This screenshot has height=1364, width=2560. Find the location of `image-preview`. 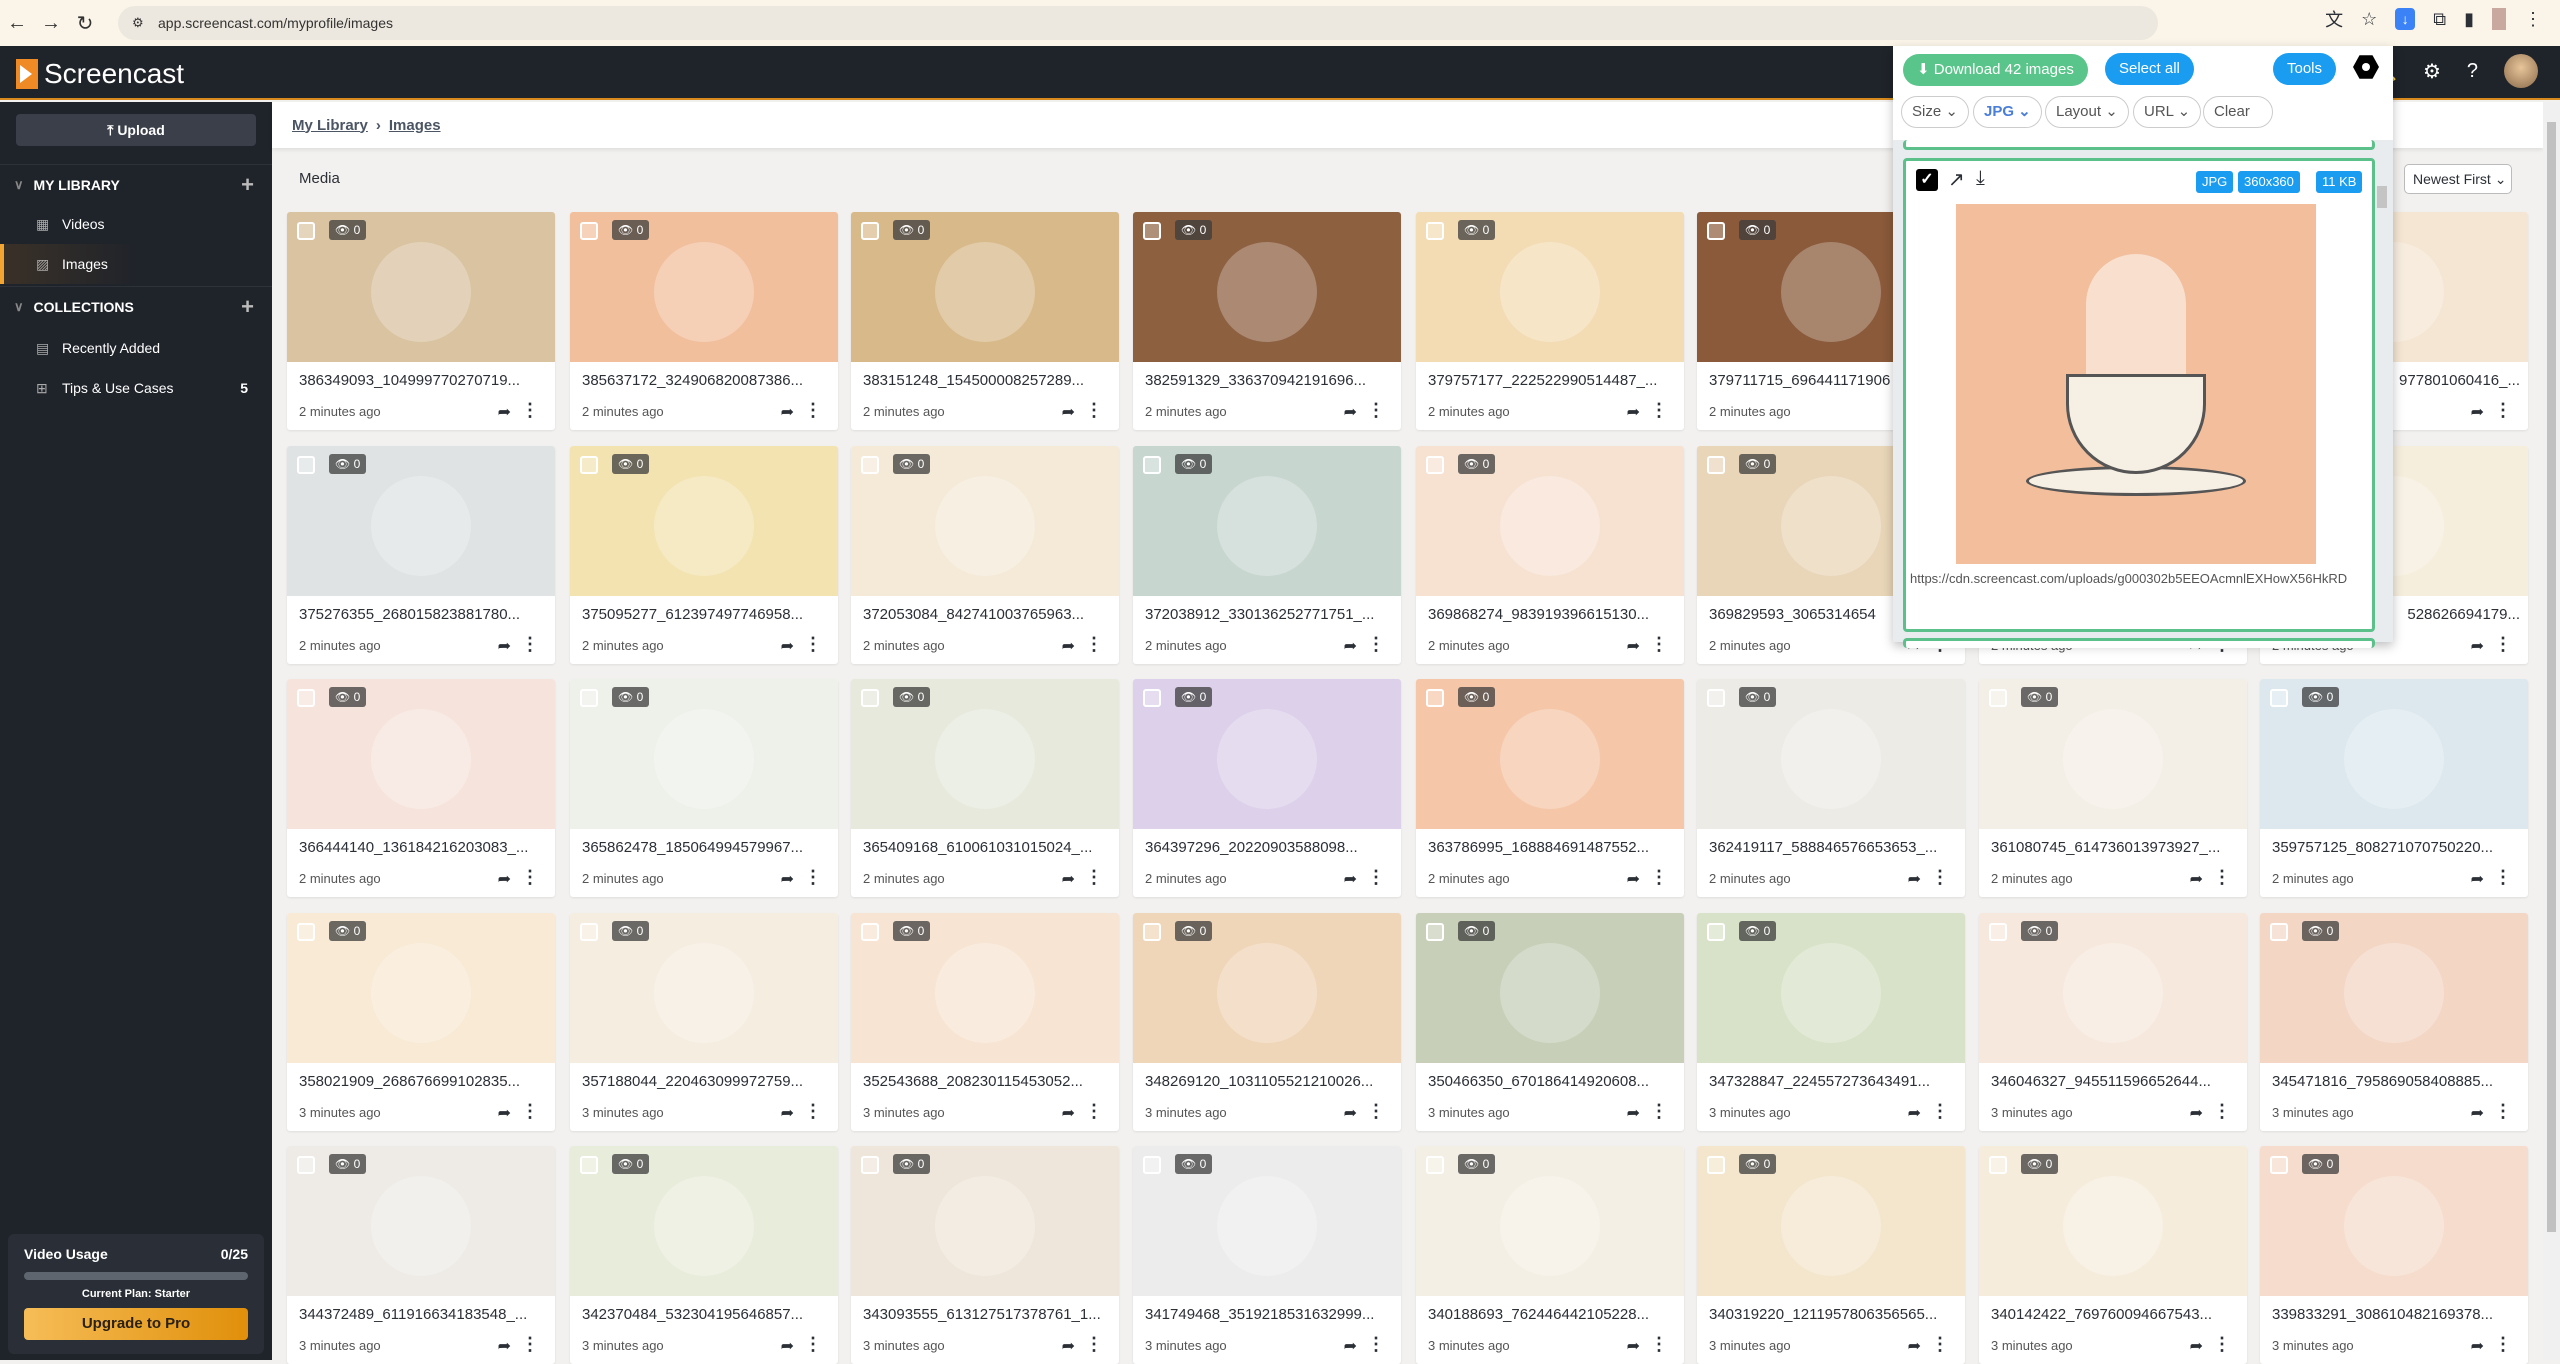

image-preview is located at coordinates (2136, 384).